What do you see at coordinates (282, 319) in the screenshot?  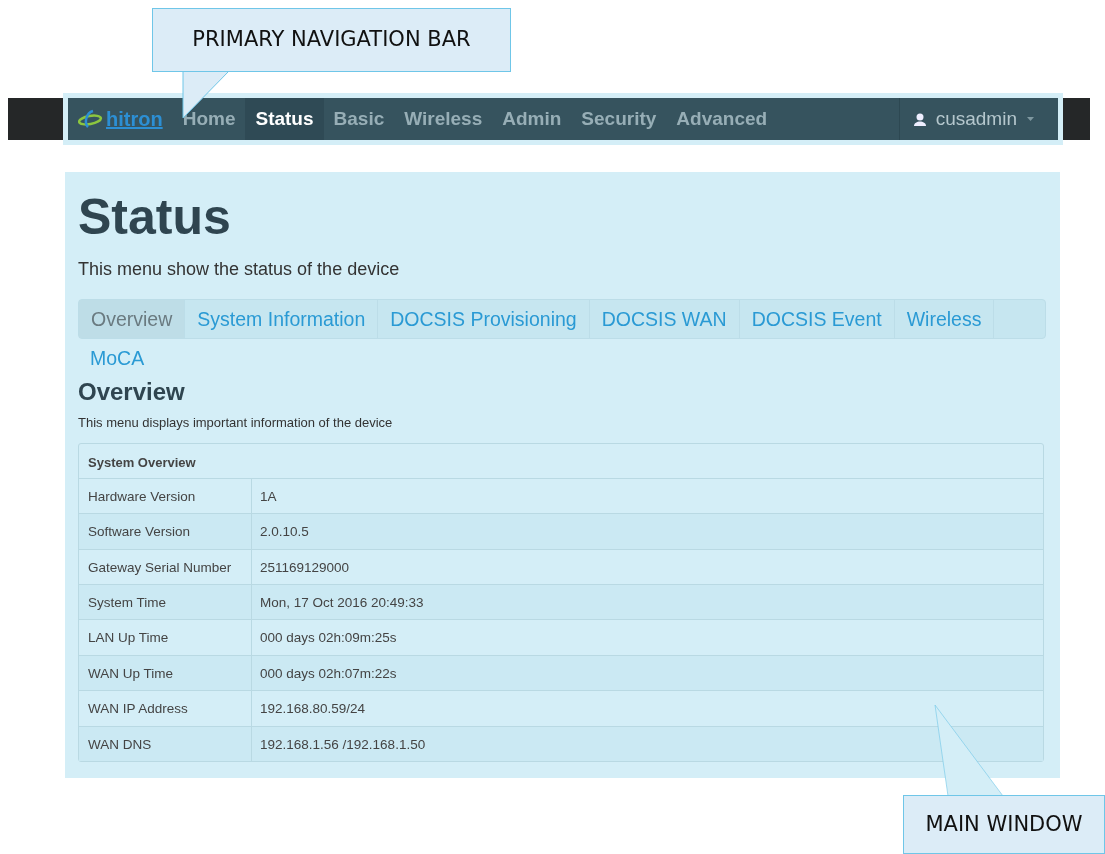 I see `tab: System Information` at bounding box center [282, 319].